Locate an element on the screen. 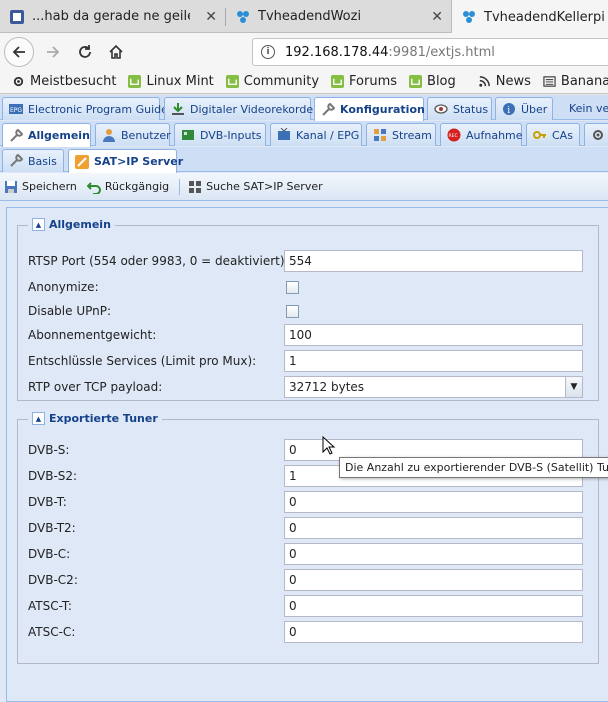 The image size is (608, 702). mouse-cursor-icon is located at coordinates (329, 445).